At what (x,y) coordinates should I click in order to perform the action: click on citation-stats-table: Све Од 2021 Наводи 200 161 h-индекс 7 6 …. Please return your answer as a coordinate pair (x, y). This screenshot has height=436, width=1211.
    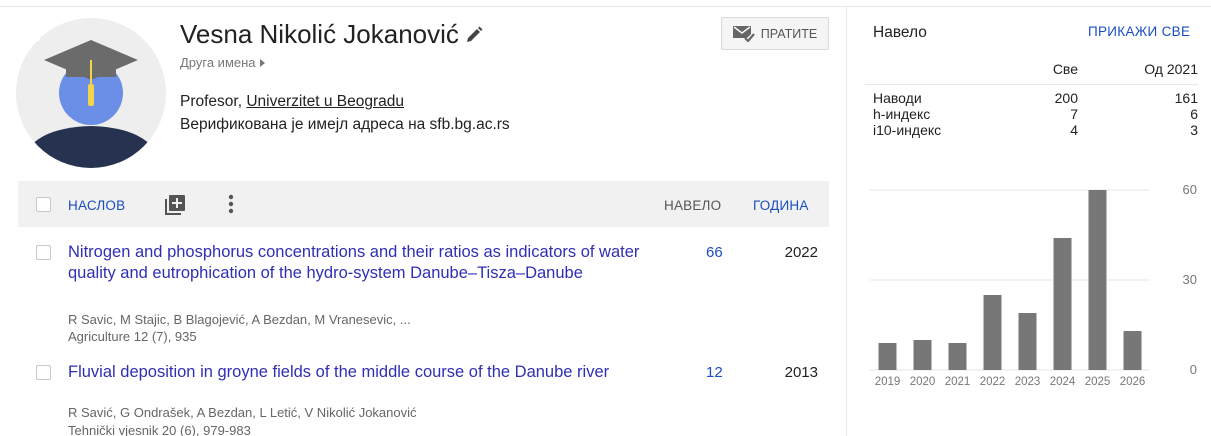
    Looking at the image, I should click on (1031, 96).